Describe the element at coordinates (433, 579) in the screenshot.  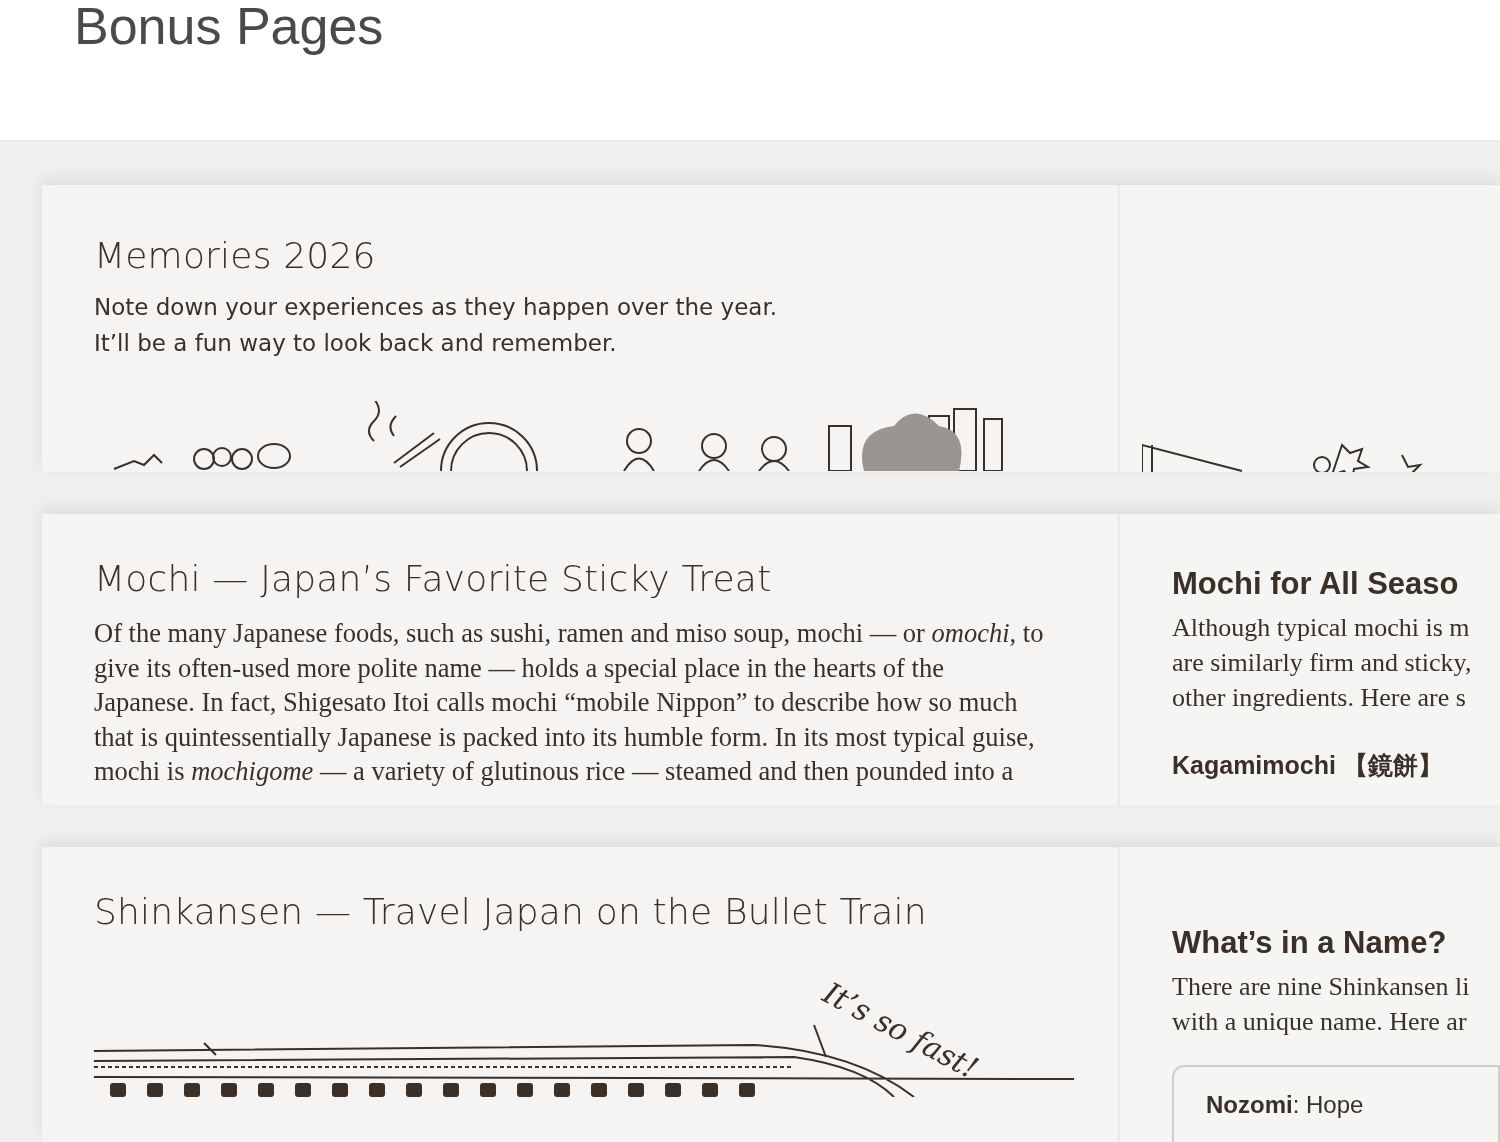
I see `page-heading: Mochi — Japan’s Favorite Sticky Treat` at that location.